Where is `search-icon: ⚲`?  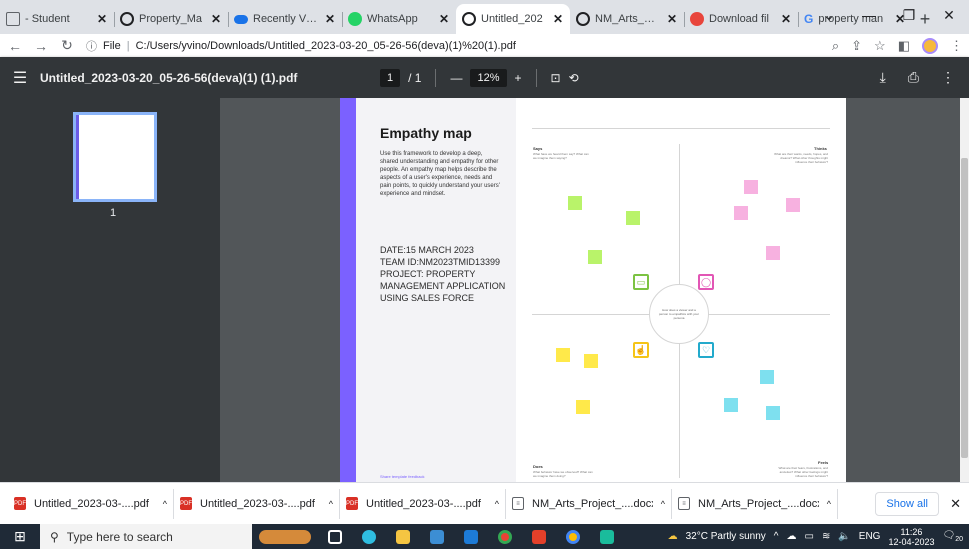 search-icon: ⚲ is located at coordinates (54, 536).